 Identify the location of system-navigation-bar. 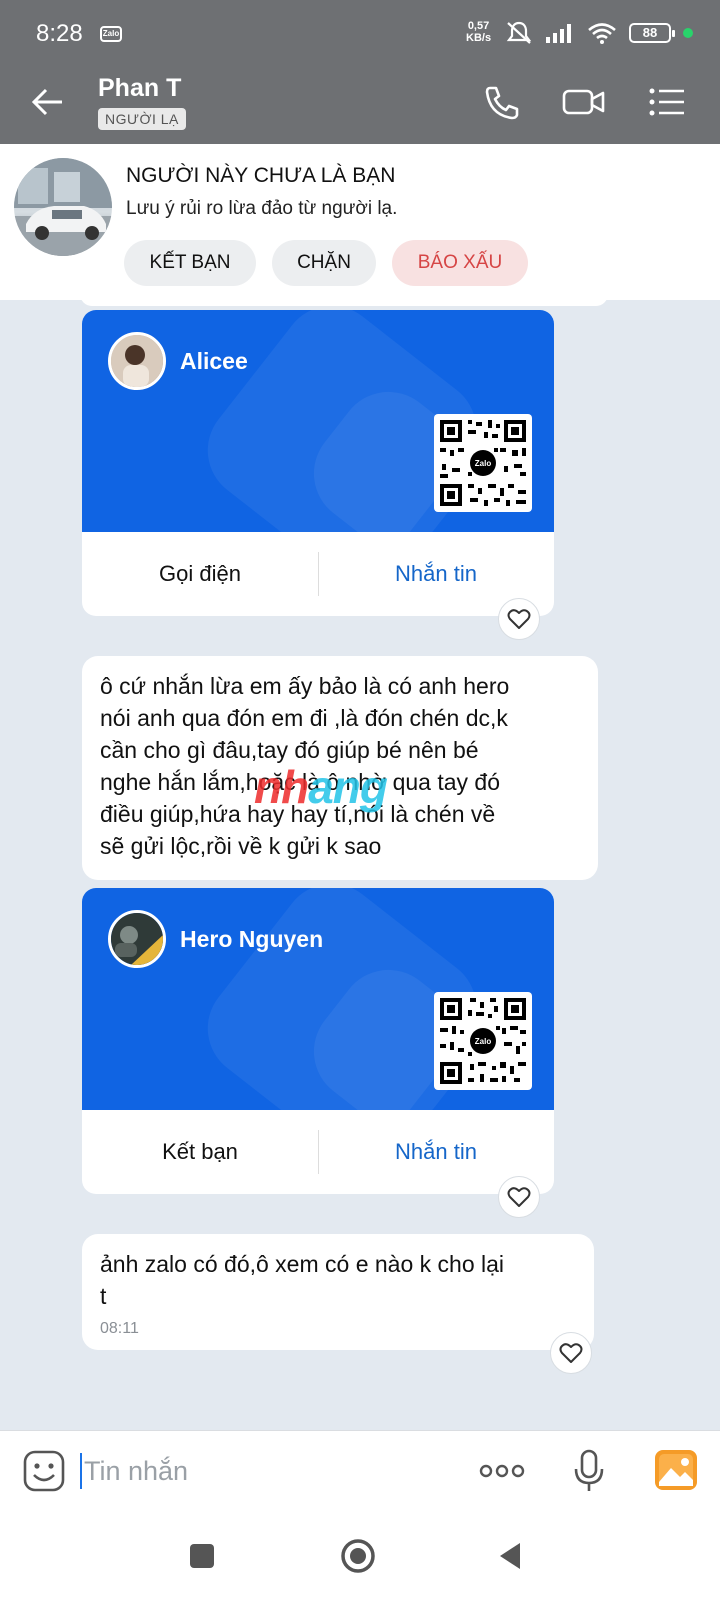
(360, 1555).